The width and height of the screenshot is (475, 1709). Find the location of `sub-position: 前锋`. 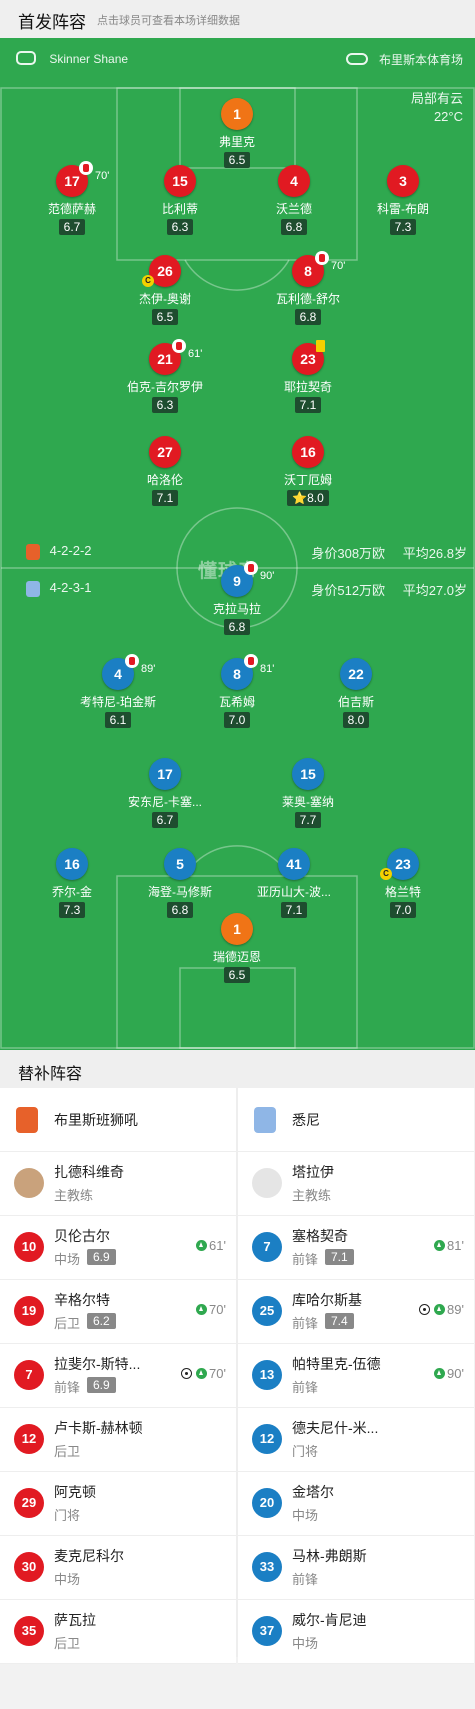

sub-position: 前锋 is located at coordinates (305, 1323).